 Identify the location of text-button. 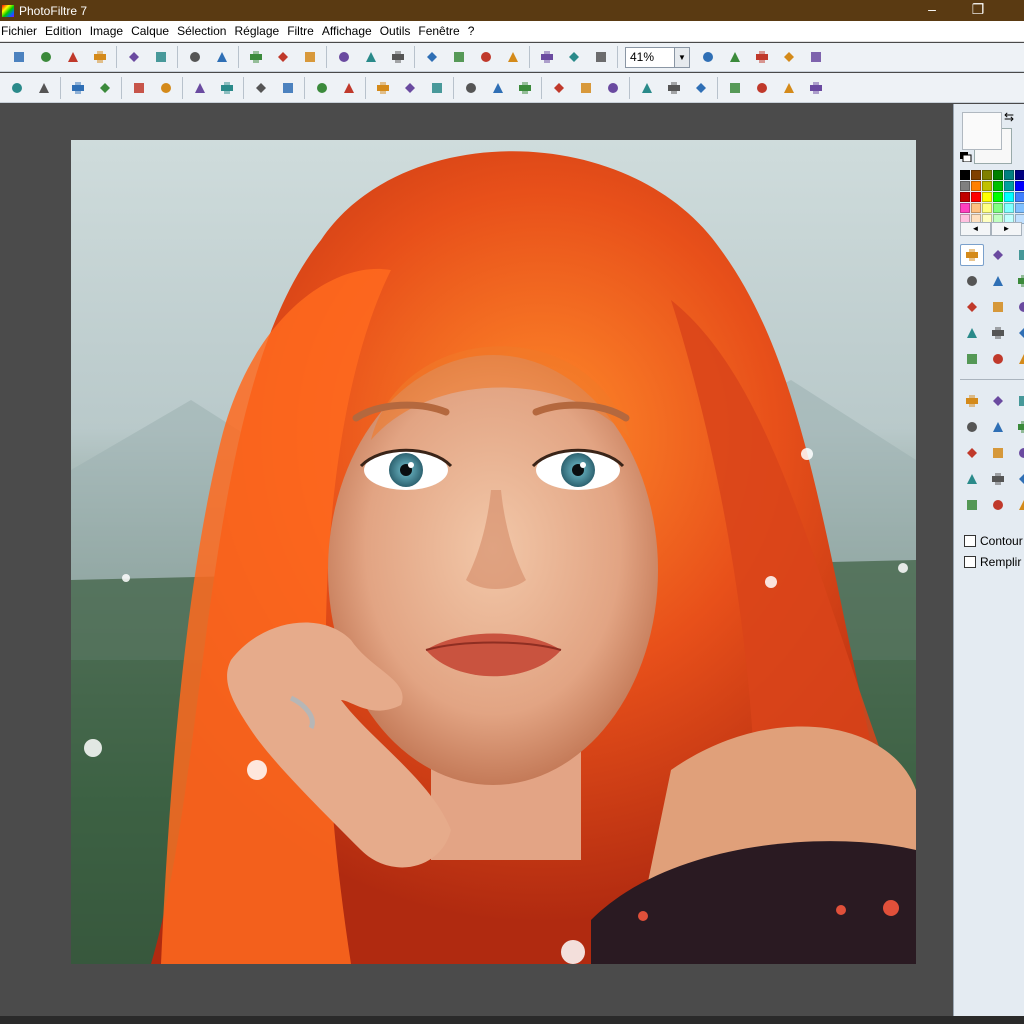
(512, 57).